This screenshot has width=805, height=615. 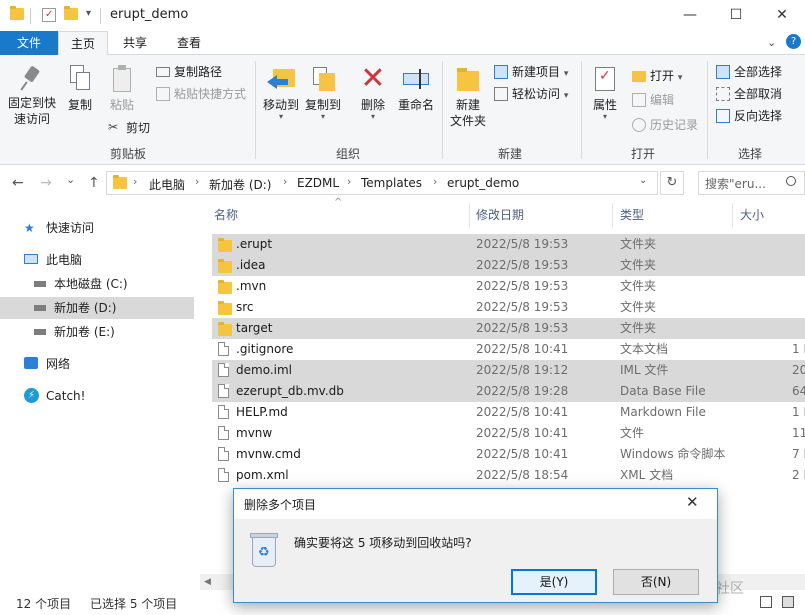 What do you see at coordinates (664, 125) in the screenshot?
I see `history-button: 历史记录` at bounding box center [664, 125].